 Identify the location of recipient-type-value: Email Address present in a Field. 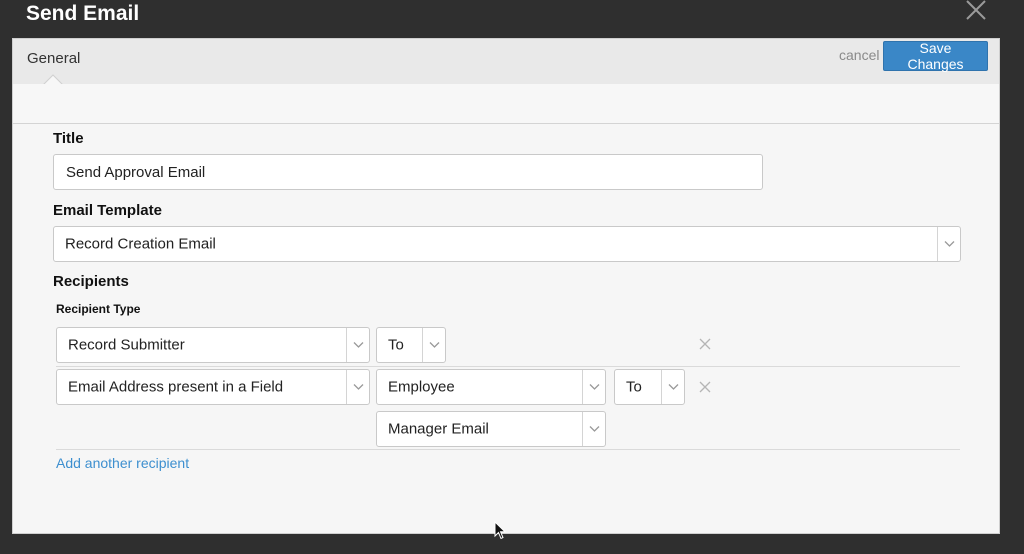
(176, 387).